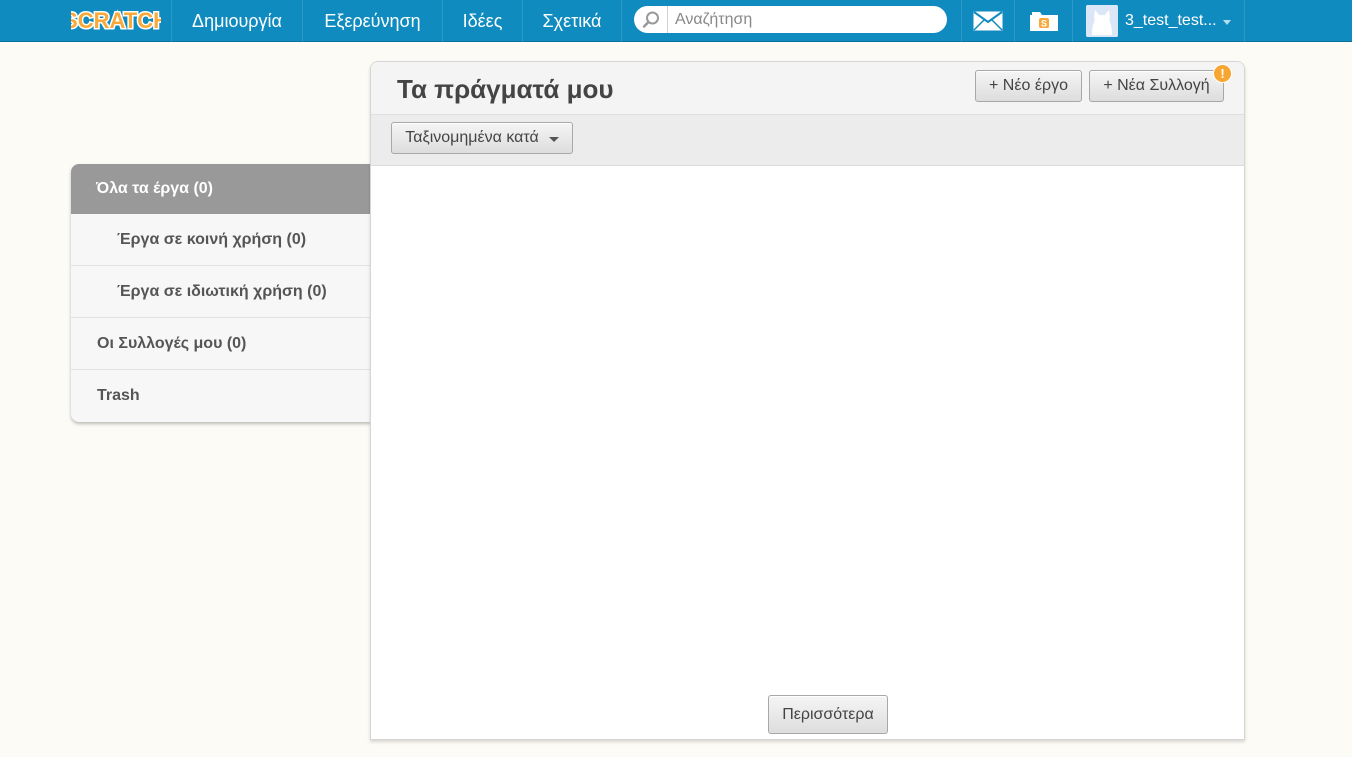 The image size is (1352, 757). Describe the element at coordinates (472, 137) in the screenshot. I see `sort-label: Ταξινομημένα κατά` at that location.